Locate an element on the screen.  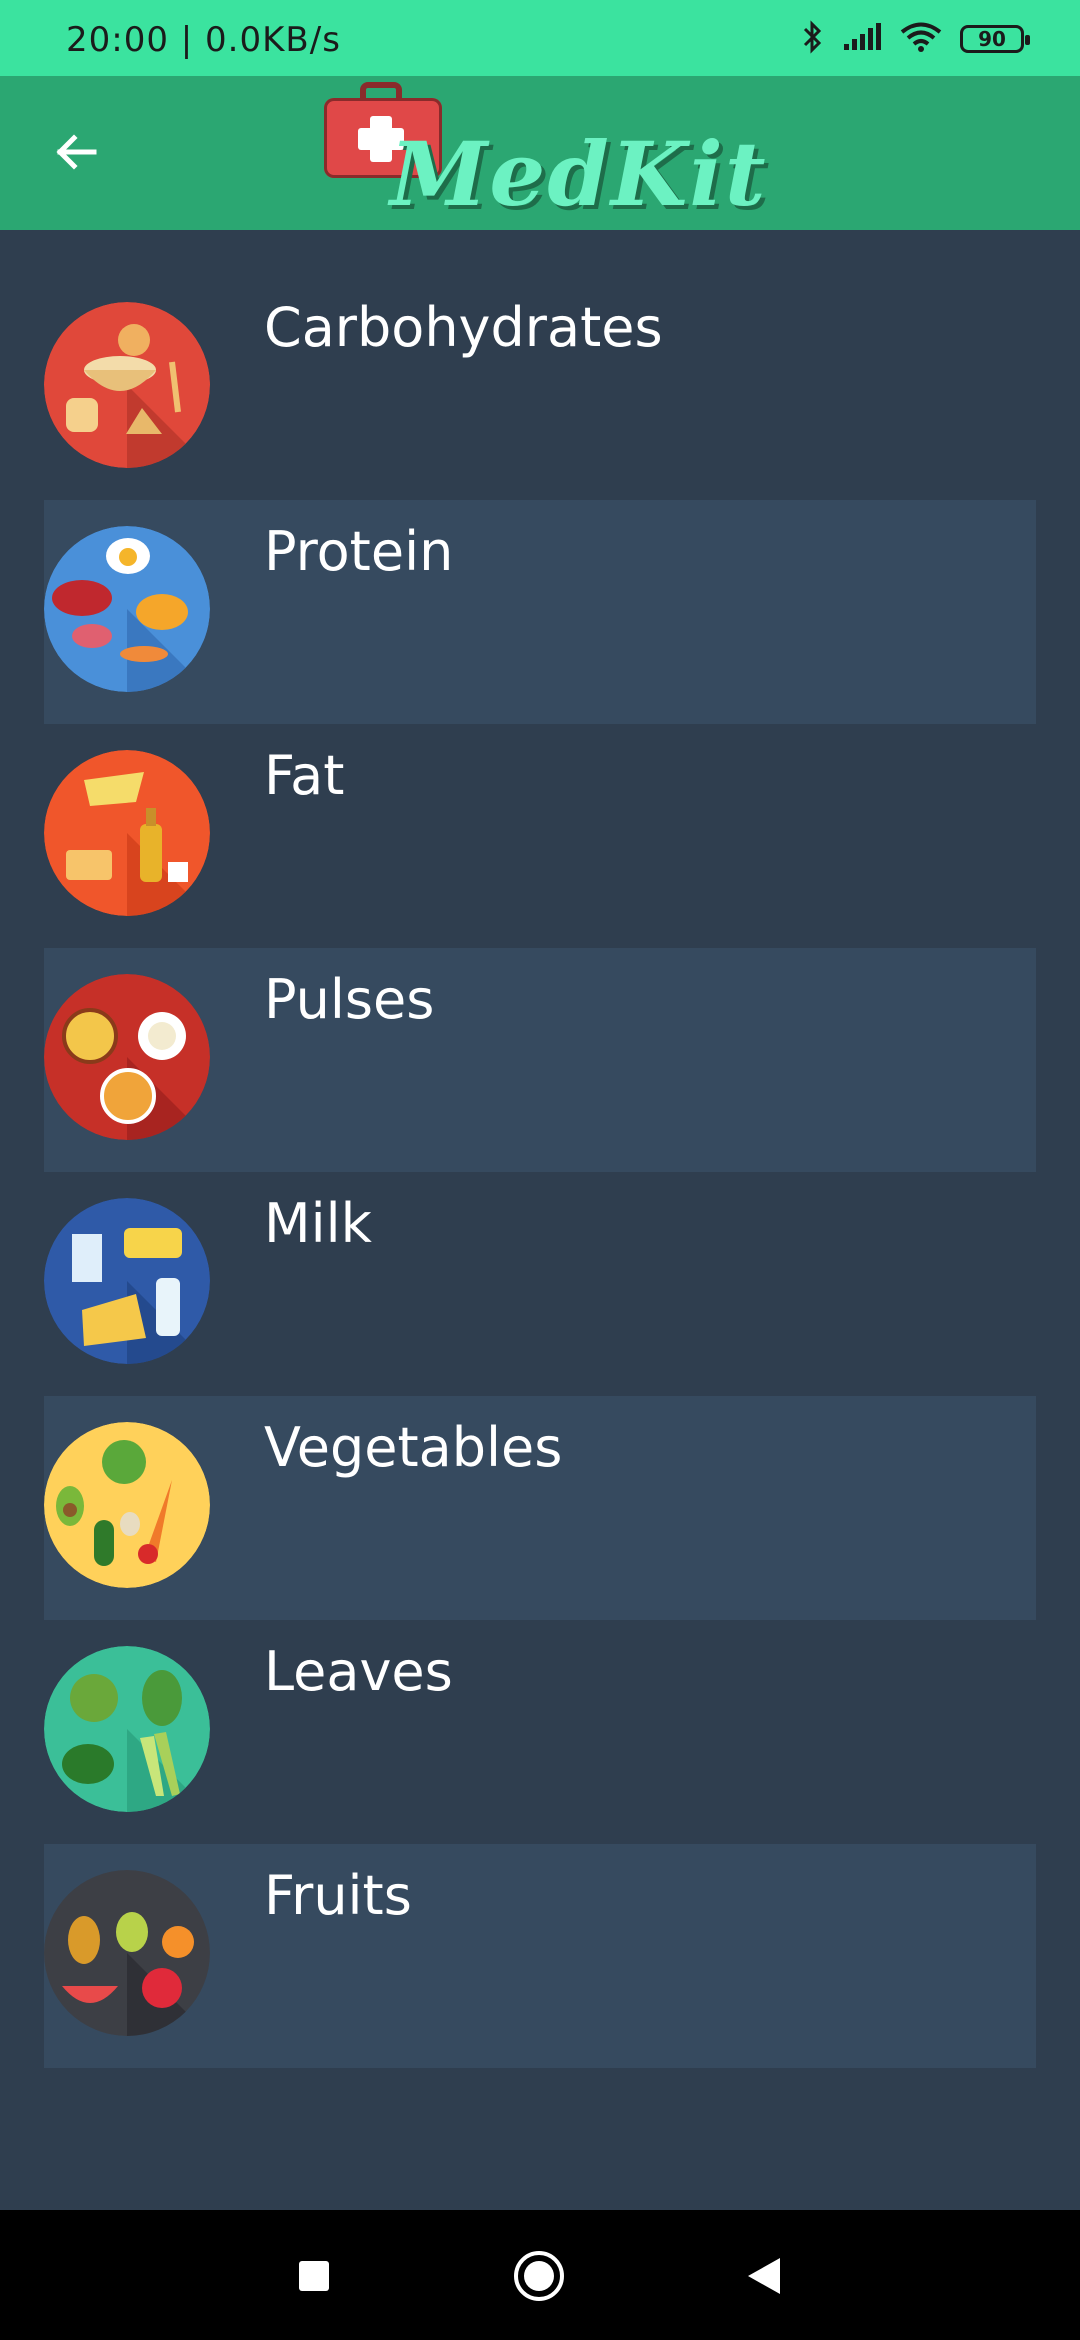
list-item-label: Protein is located at coordinates (359, 551).